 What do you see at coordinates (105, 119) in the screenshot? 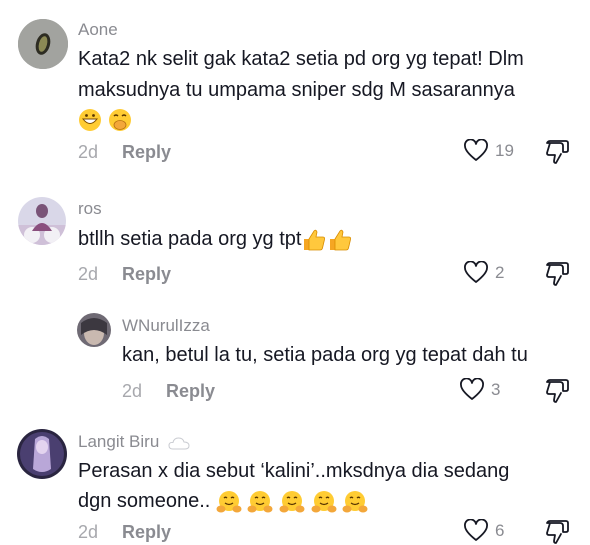
I see `comment-emoji-row` at bounding box center [105, 119].